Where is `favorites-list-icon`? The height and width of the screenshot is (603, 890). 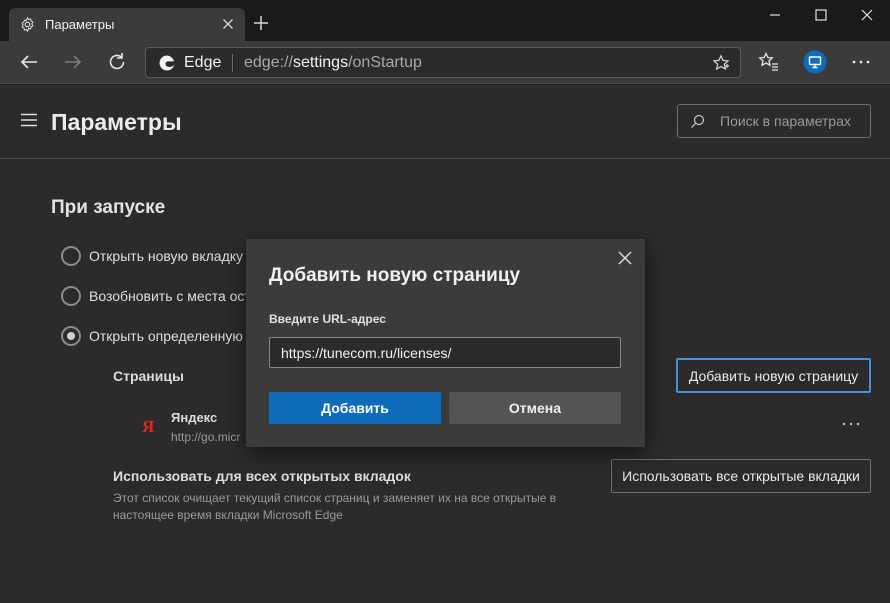
favorites-list-icon is located at coordinates (769, 62).